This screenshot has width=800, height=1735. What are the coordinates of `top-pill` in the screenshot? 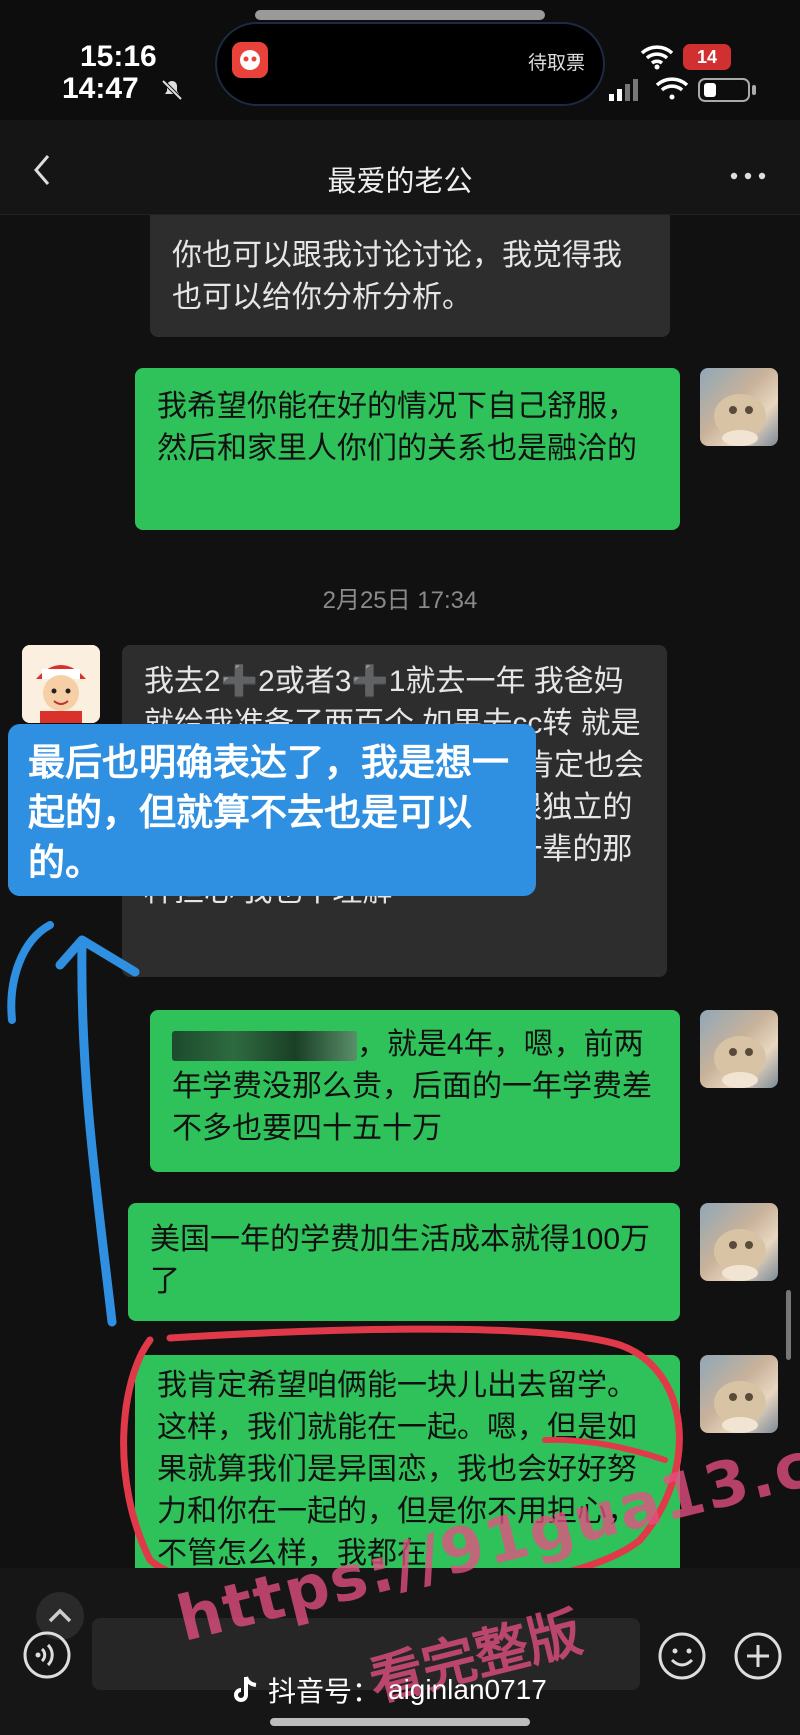 It's located at (400, 15).